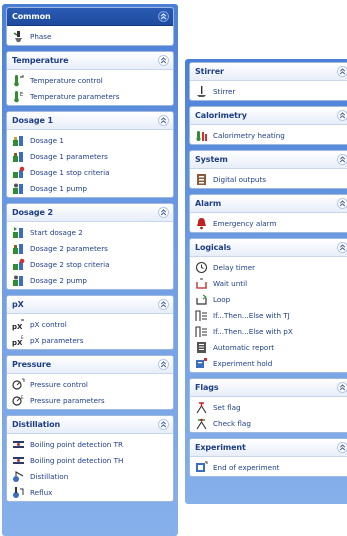 The width and height of the screenshot is (347, 536). Describe the element at coordinates (90, 340) in the screenshot. I see `item-px-parameters: pX EpX parameters` at that location.